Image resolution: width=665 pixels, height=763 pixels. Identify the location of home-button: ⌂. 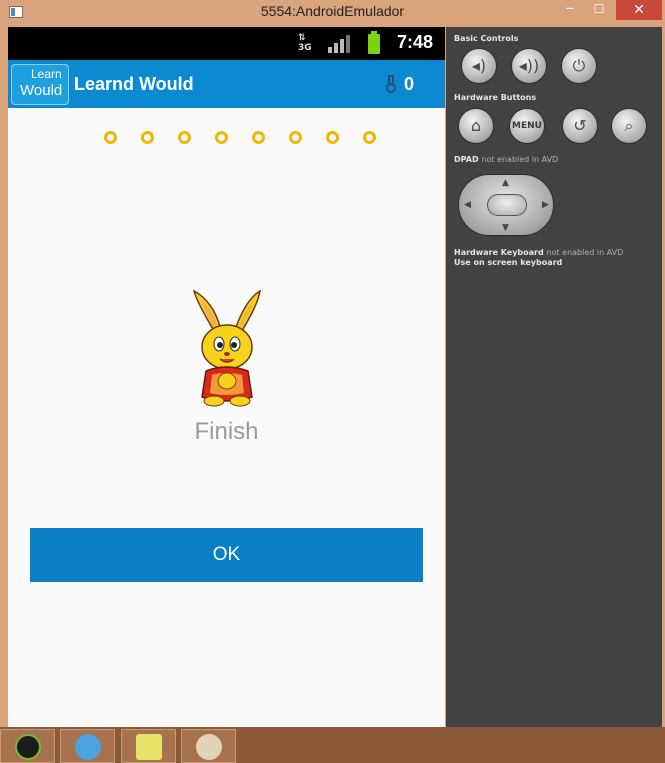
(476, 126).